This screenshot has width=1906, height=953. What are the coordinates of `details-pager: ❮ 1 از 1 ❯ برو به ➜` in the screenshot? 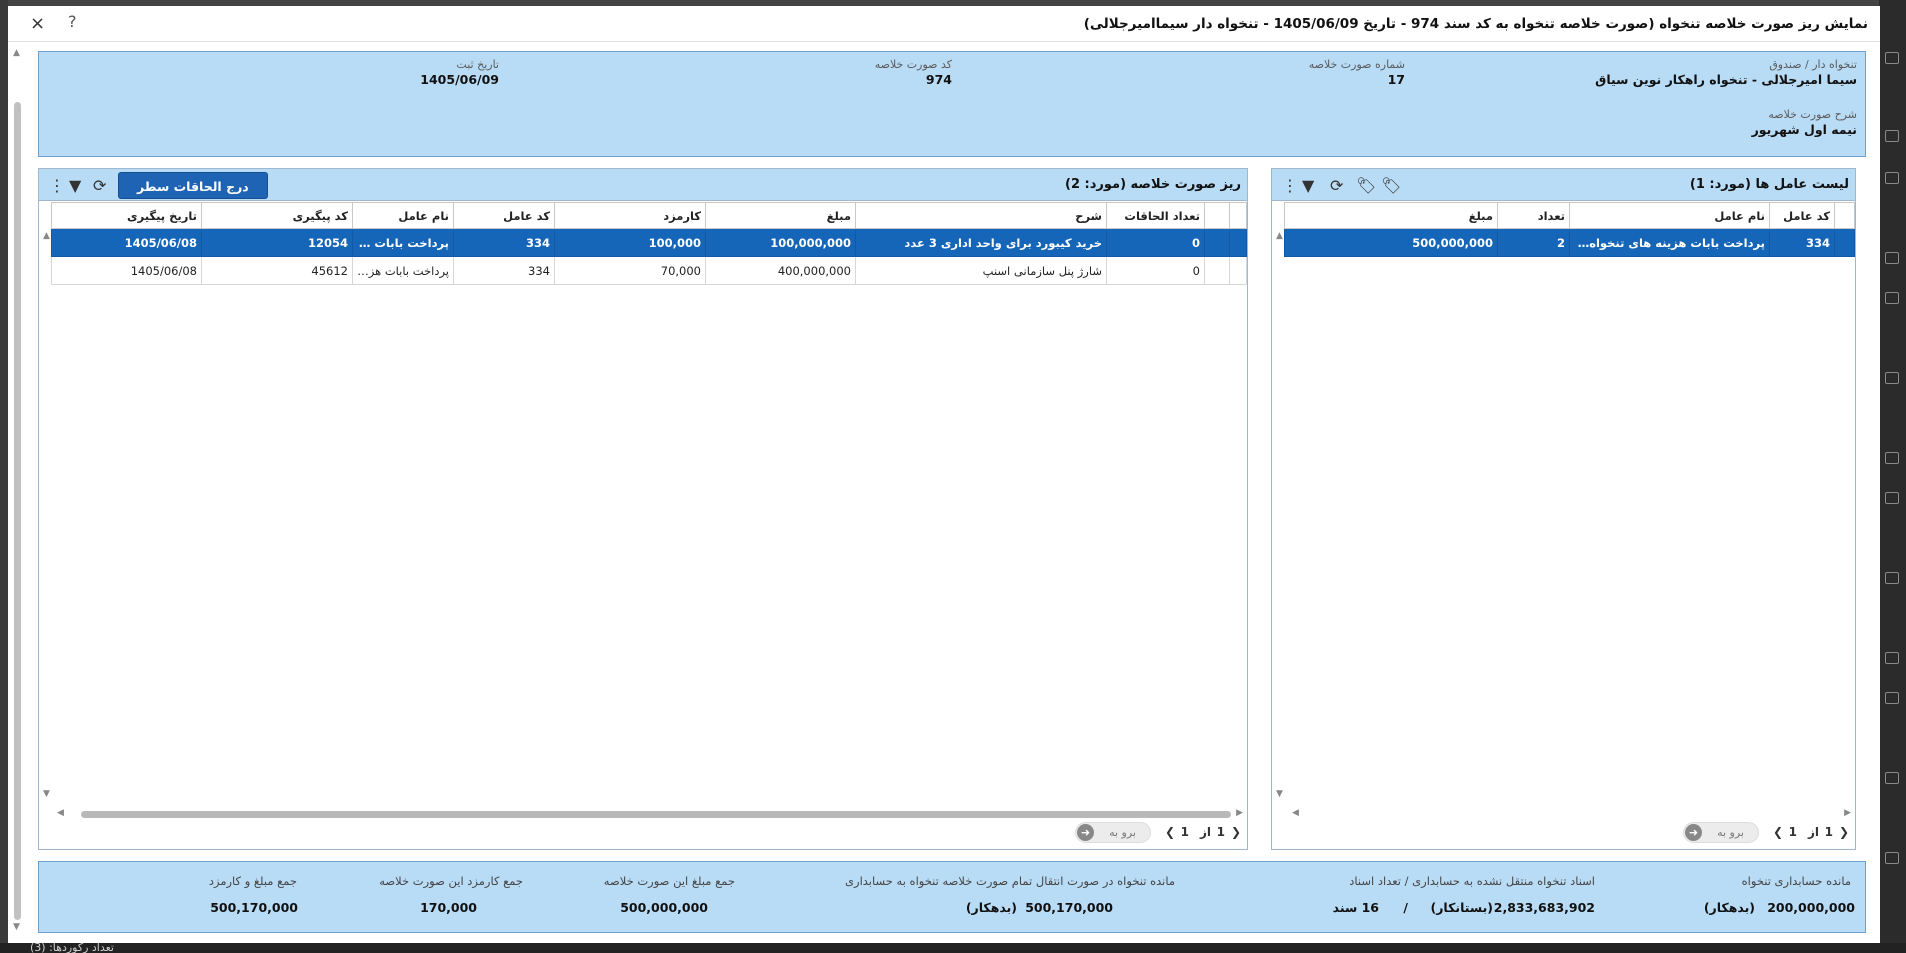 It's located at (1147, 833).